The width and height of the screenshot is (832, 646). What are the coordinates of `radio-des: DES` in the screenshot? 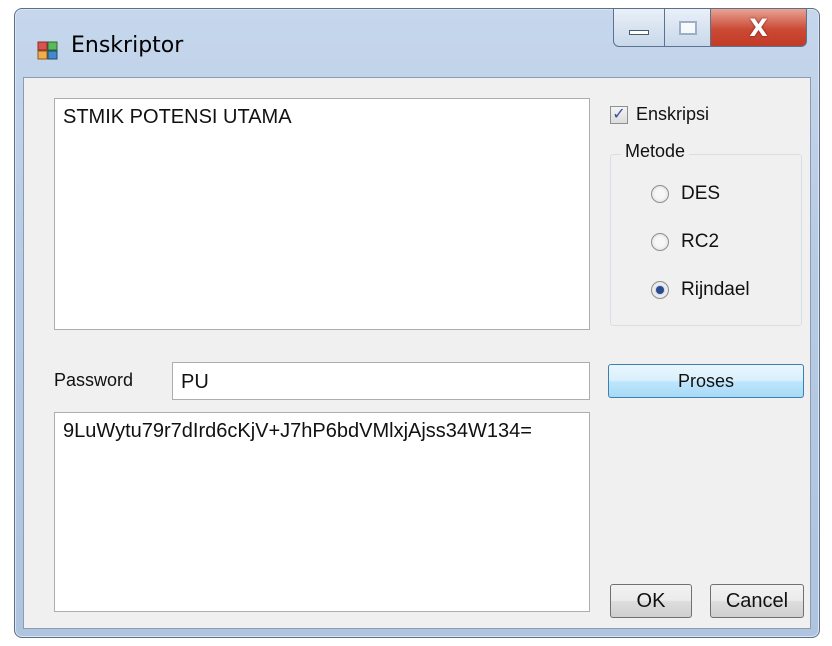 It's located at (685, 194).